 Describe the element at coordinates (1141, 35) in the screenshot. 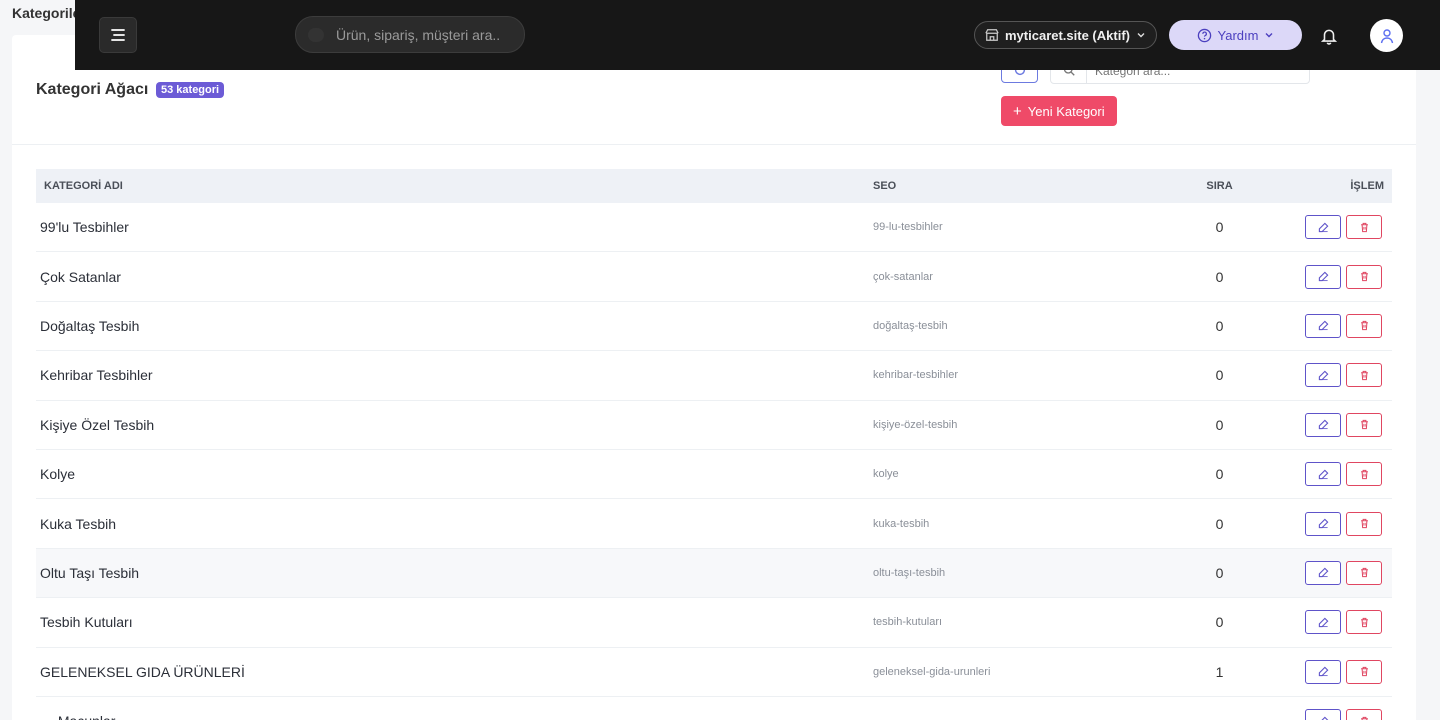

I see `chevron-down-icon` at that location.